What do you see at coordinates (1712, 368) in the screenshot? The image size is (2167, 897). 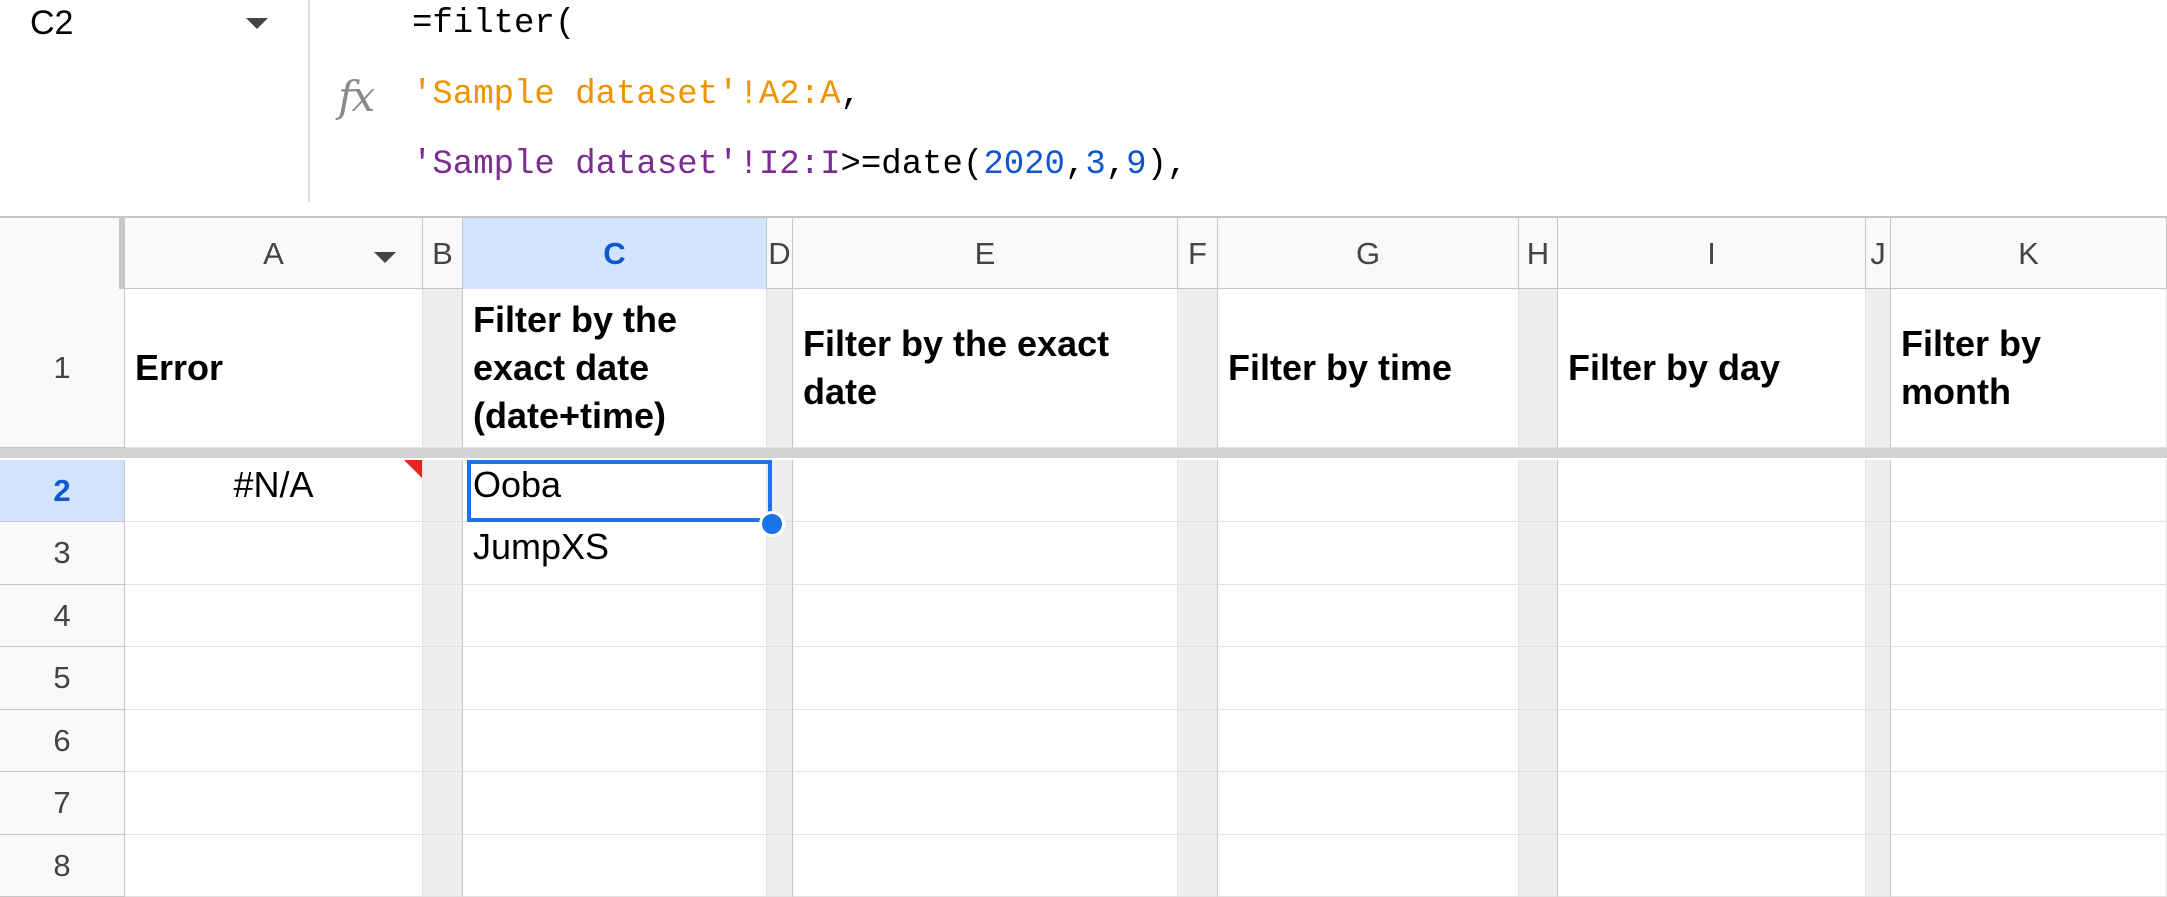 I see `cell-i1: Filter by day` at bounding box center [1712, 368].